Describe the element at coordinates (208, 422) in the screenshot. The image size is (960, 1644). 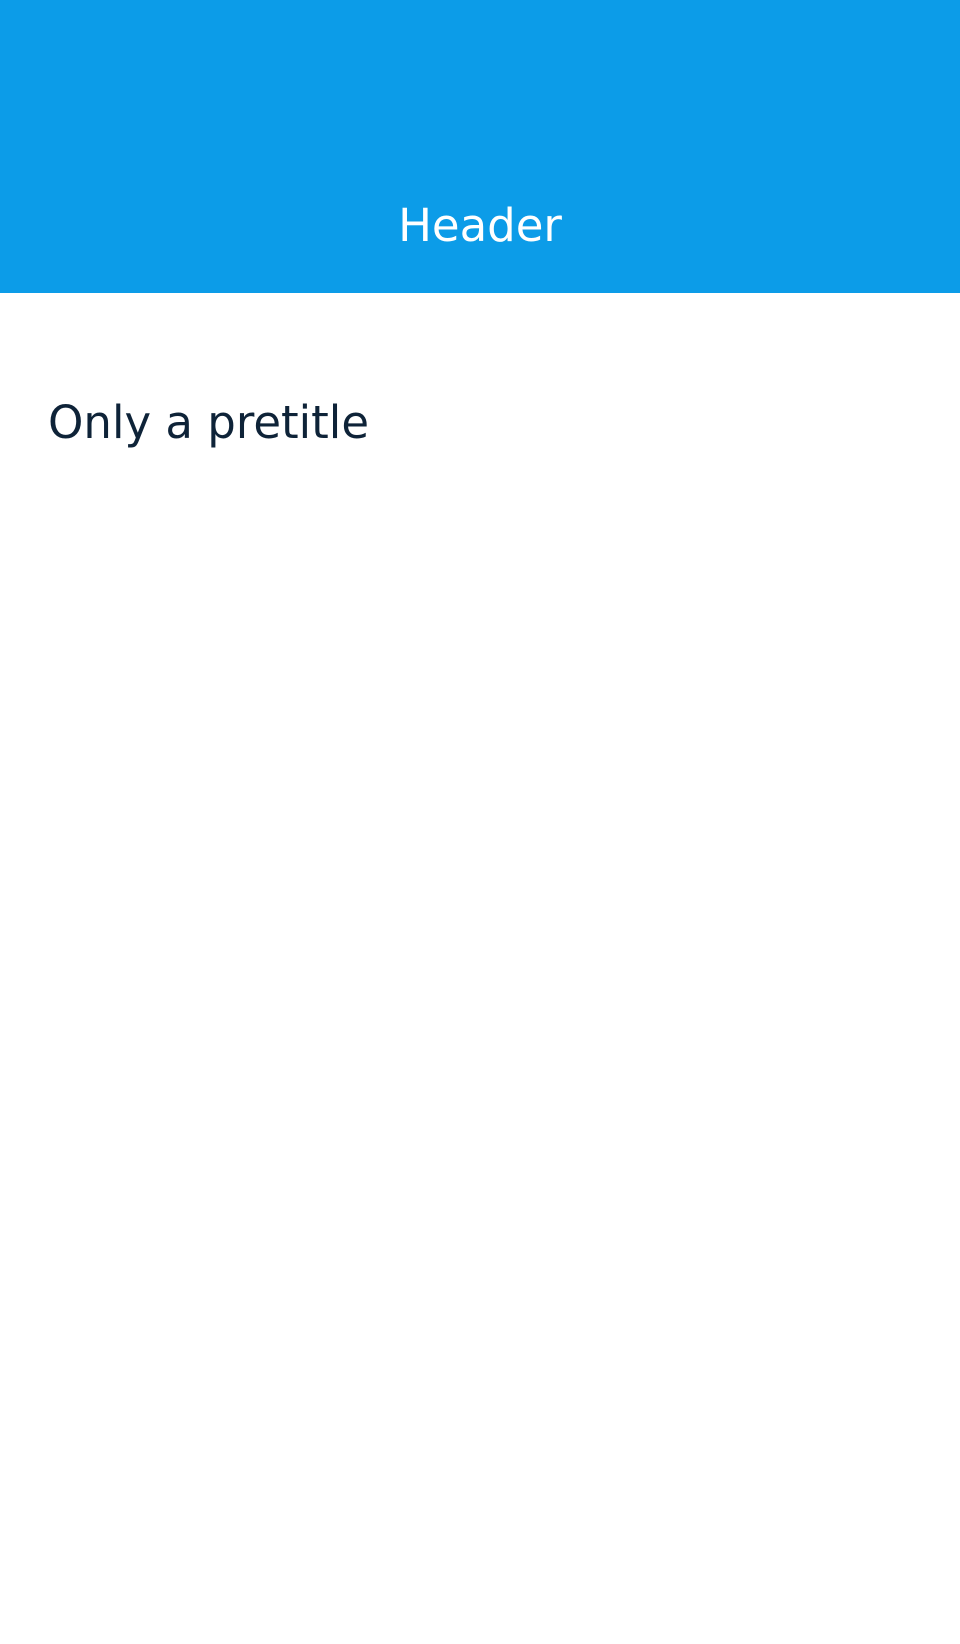
I see `pretitle-text: Only a pretitle` at that location.